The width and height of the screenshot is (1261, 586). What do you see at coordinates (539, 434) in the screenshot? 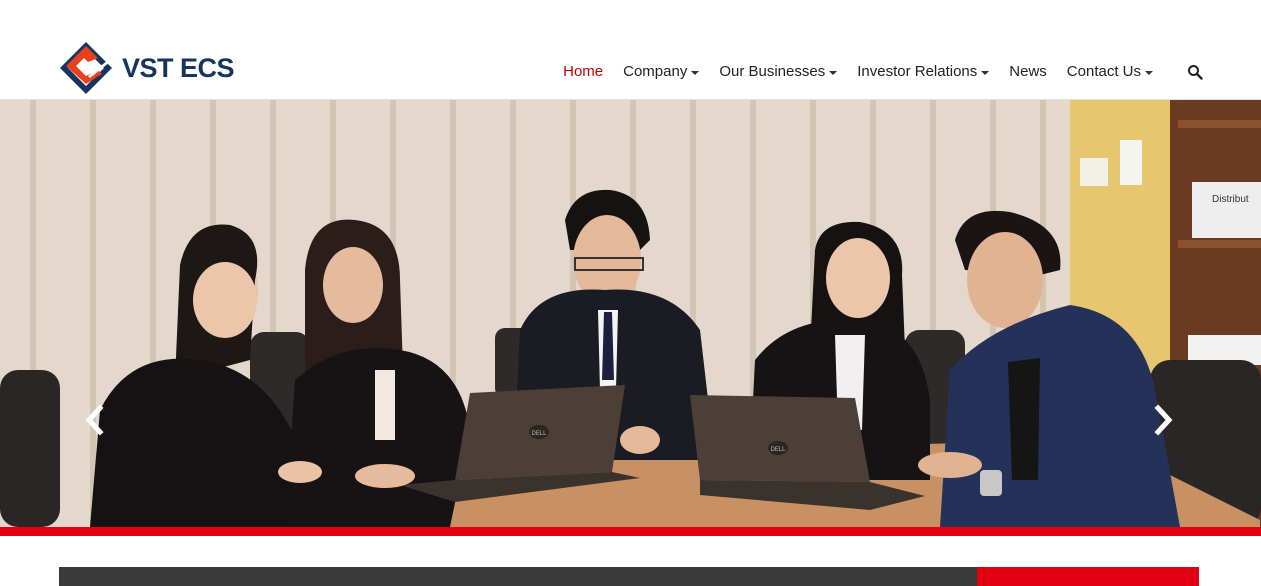
I see `laptop-brand-left: DELL` at bounding box center [539, 434].